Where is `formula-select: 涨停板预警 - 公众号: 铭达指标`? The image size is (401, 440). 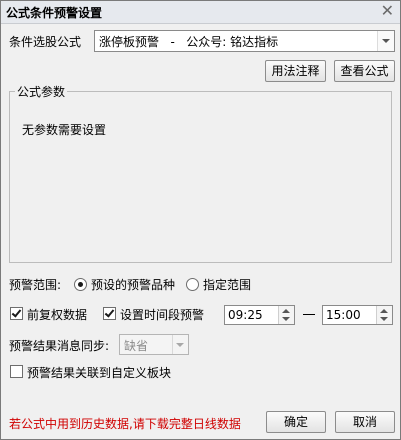
formula-select: 涨停板预警 - 公众号: 铭达指标 is located at coordinates (244, 41).